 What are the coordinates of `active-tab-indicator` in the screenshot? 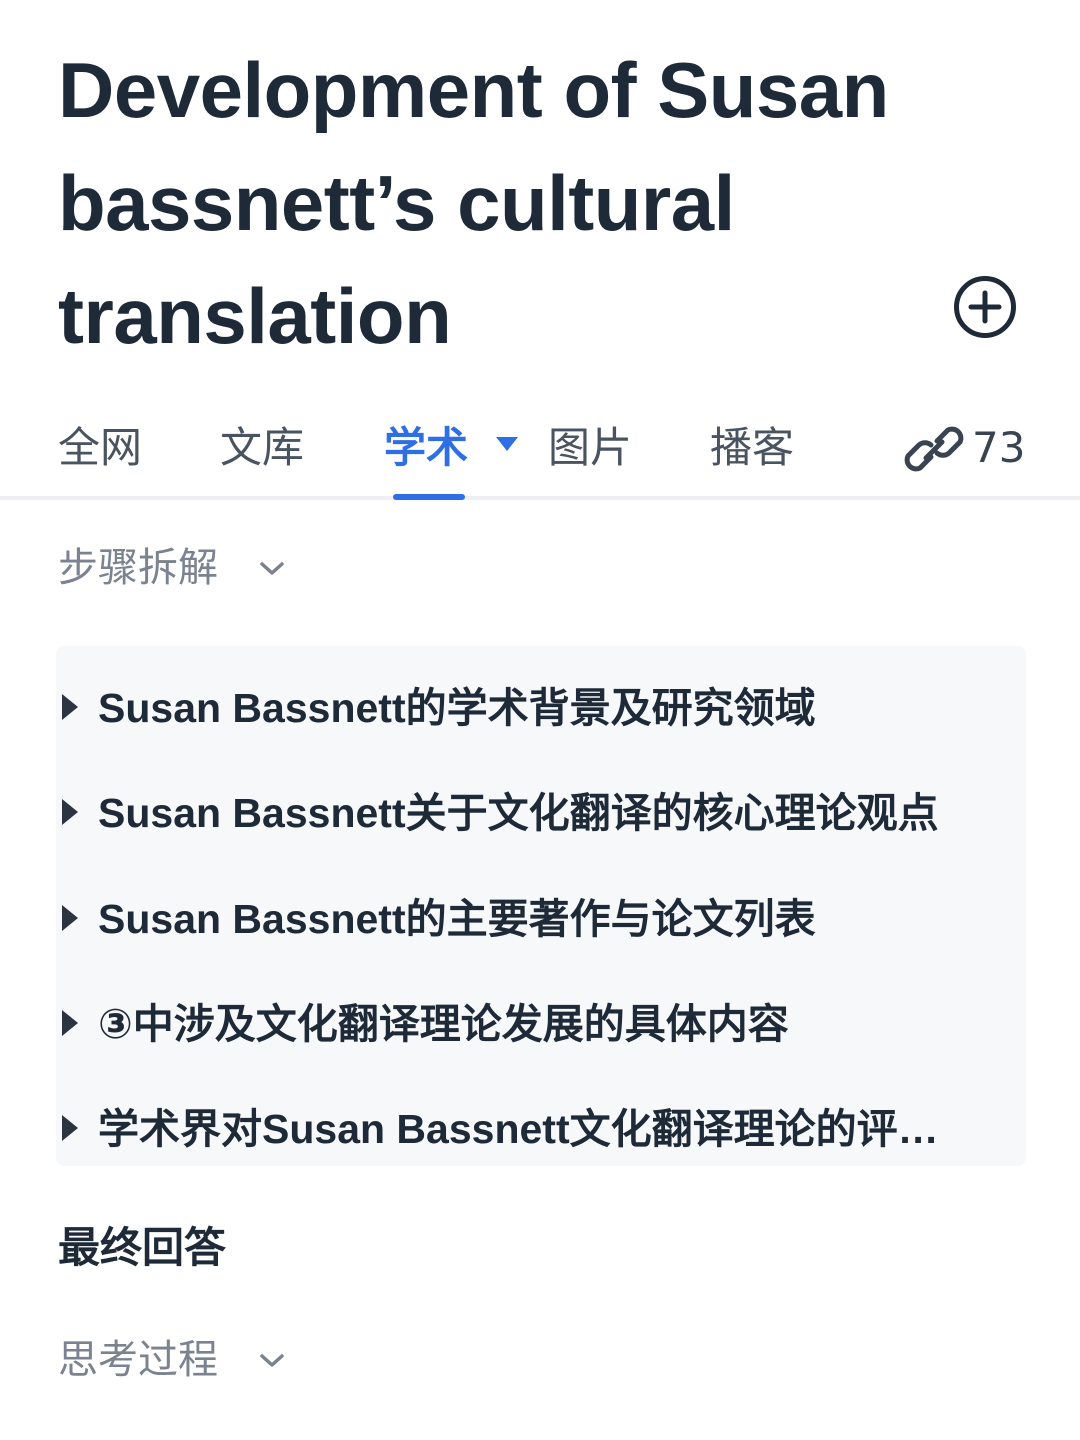 It's located at (429, 497).